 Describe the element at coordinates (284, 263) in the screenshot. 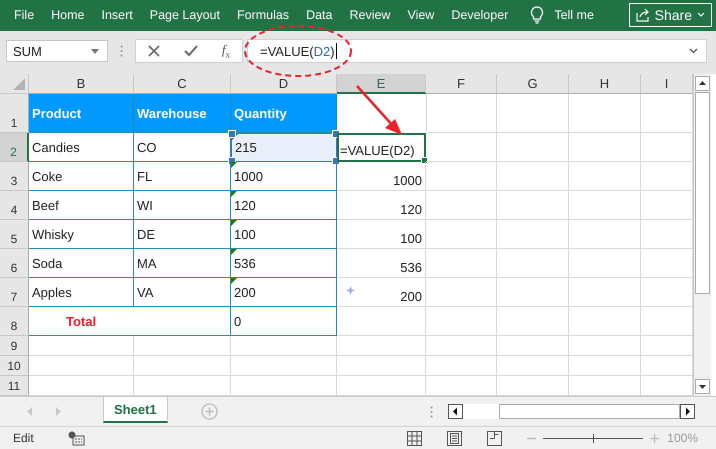

I see `table-cell: 536` at that location.